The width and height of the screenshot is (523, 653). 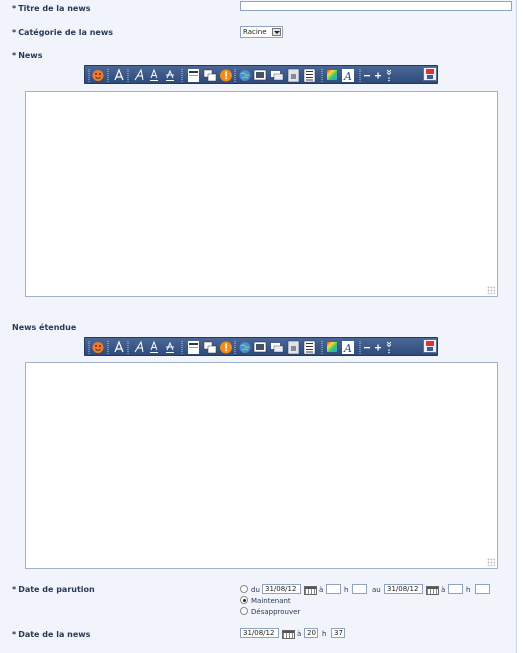 I want to click on chevron-down-icon, so click(x=276, y=32).